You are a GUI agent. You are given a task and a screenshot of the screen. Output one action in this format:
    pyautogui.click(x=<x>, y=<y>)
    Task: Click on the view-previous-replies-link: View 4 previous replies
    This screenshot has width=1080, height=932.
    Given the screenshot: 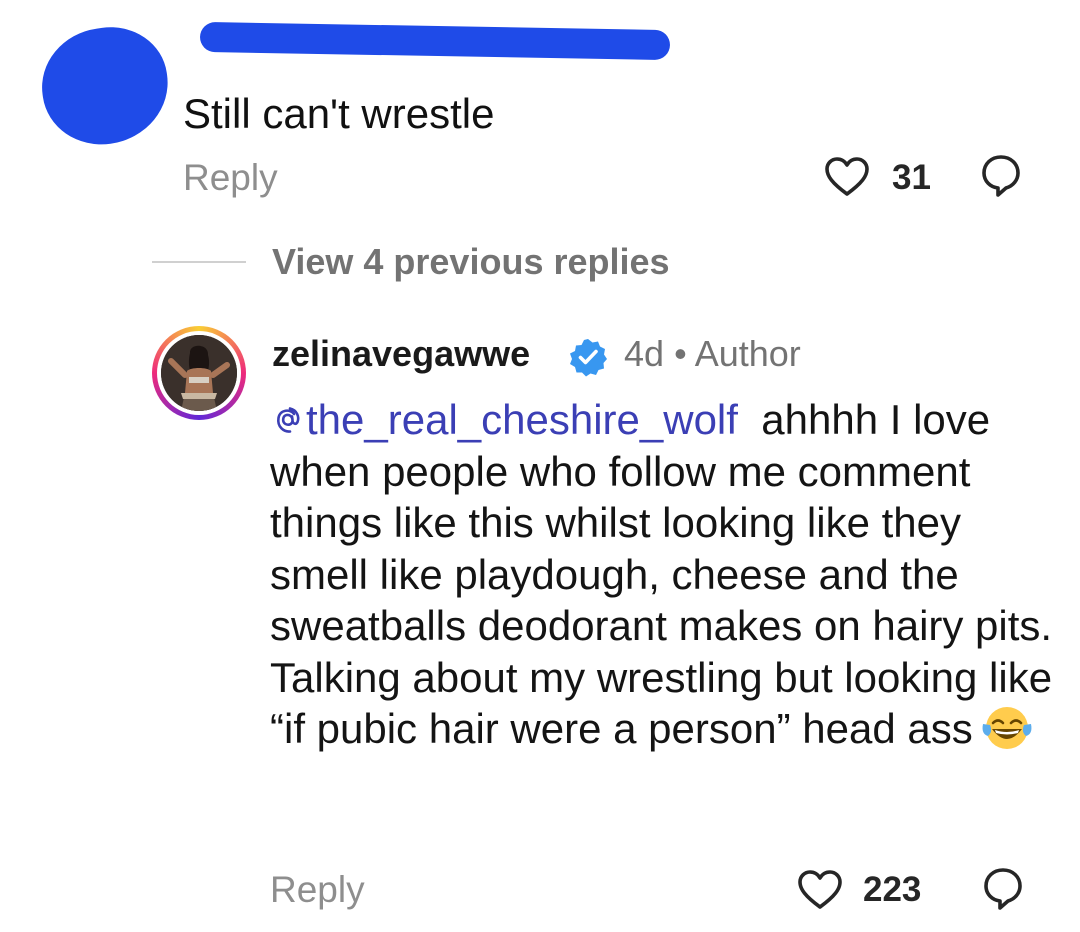 What is the action you would take?
    pyautogui.click(x=471, y=262)
    